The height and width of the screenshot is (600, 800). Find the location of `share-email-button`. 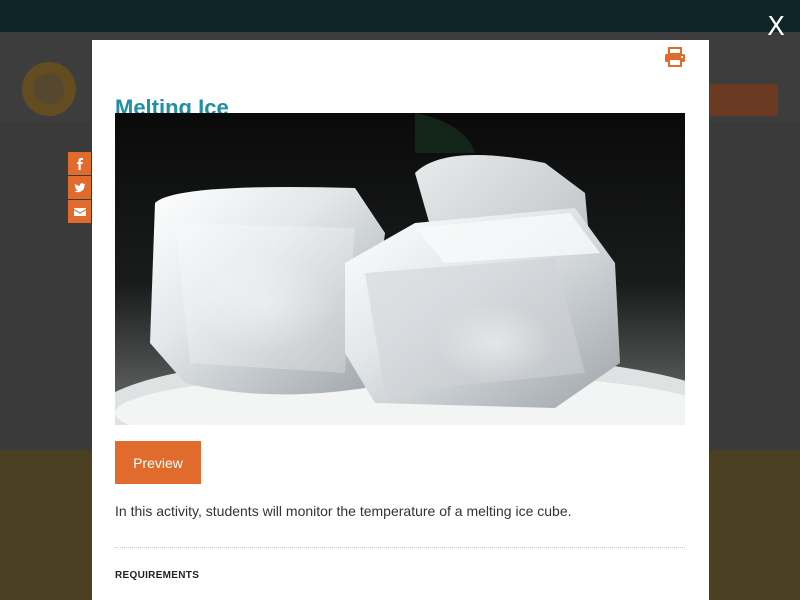

share-email-button is located at coordinates (79, 211).